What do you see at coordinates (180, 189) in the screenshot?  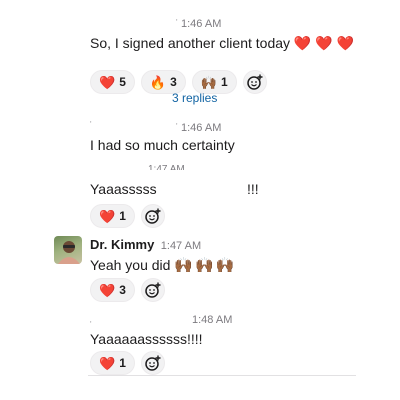 I see `message-text: Yaaasssss !!!` at bounding box center [180, 189].